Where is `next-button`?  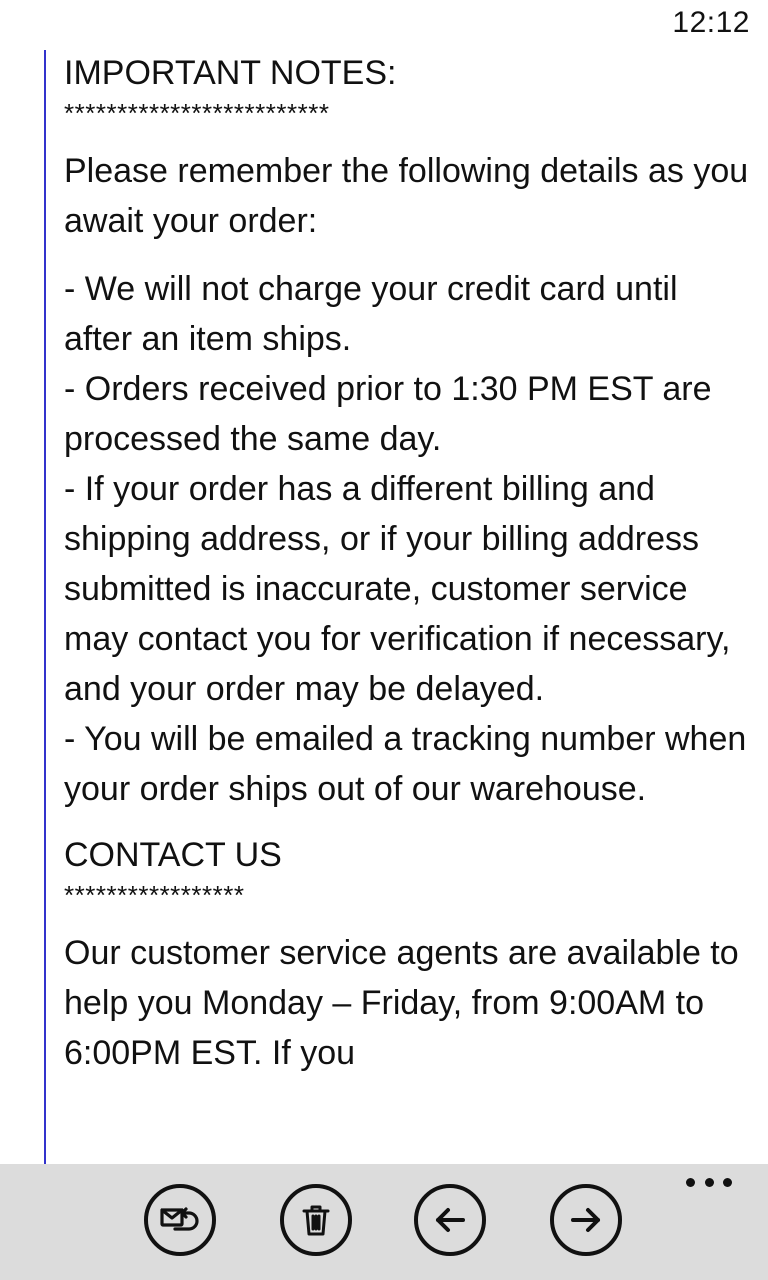 next-button is located at coordinates (586, 1220).